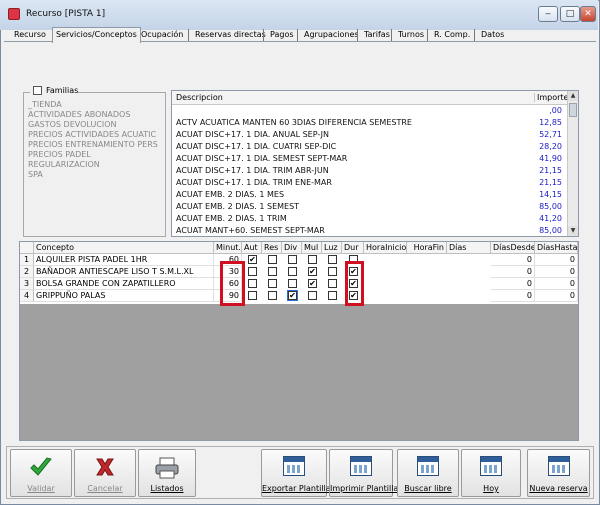 The width and height of the screenshot is (600, 505). I want to click on header-res: Res, so click(272, 248).